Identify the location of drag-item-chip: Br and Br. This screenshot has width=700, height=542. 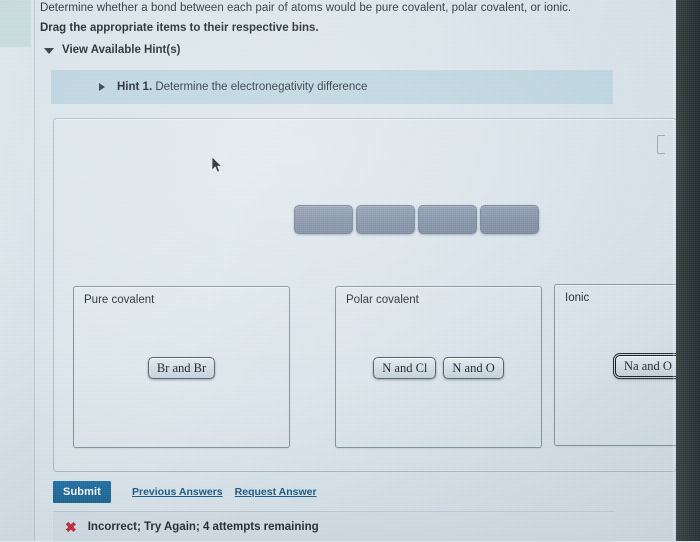
(181, 368).